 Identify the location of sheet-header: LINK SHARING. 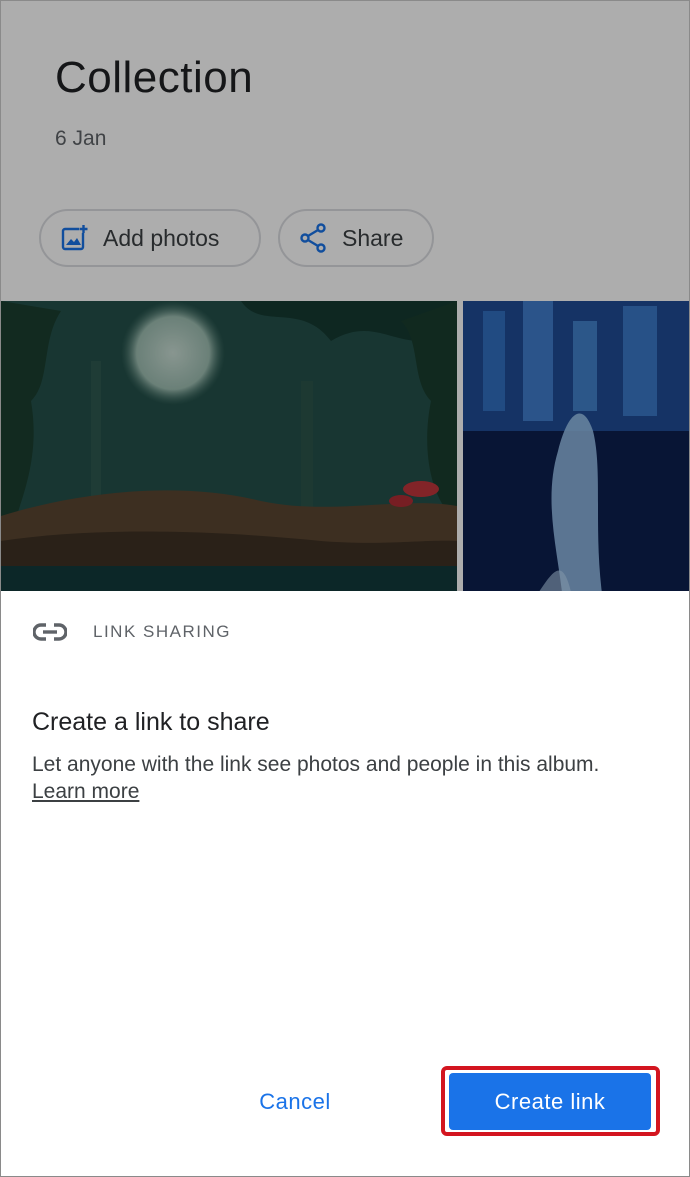
(132, 632).